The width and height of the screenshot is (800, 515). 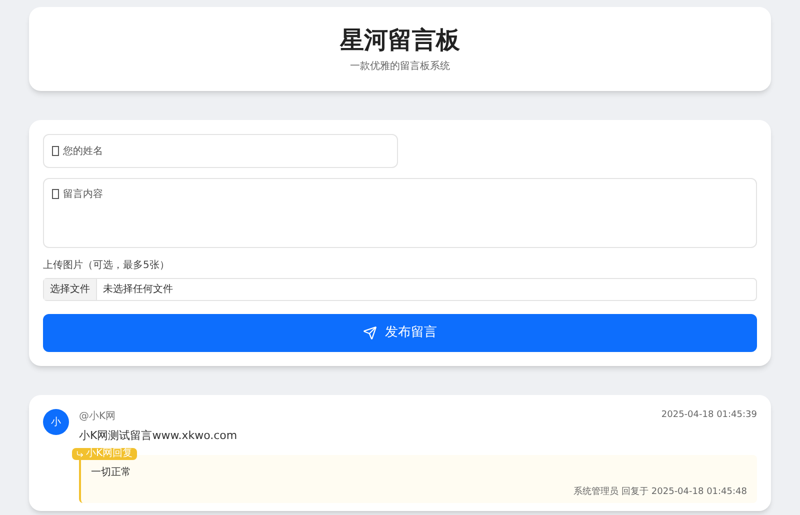 I want to click on reply-text: 一切正常, so click(x=111, y=473).